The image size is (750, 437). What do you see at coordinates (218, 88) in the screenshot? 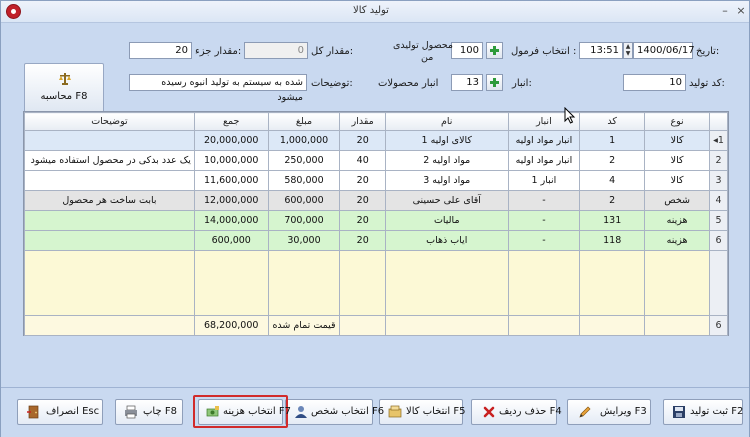
I see `description-input: شده به سیستم به تولید انبوه رسیده میشود` at bounding box center [218, 88].